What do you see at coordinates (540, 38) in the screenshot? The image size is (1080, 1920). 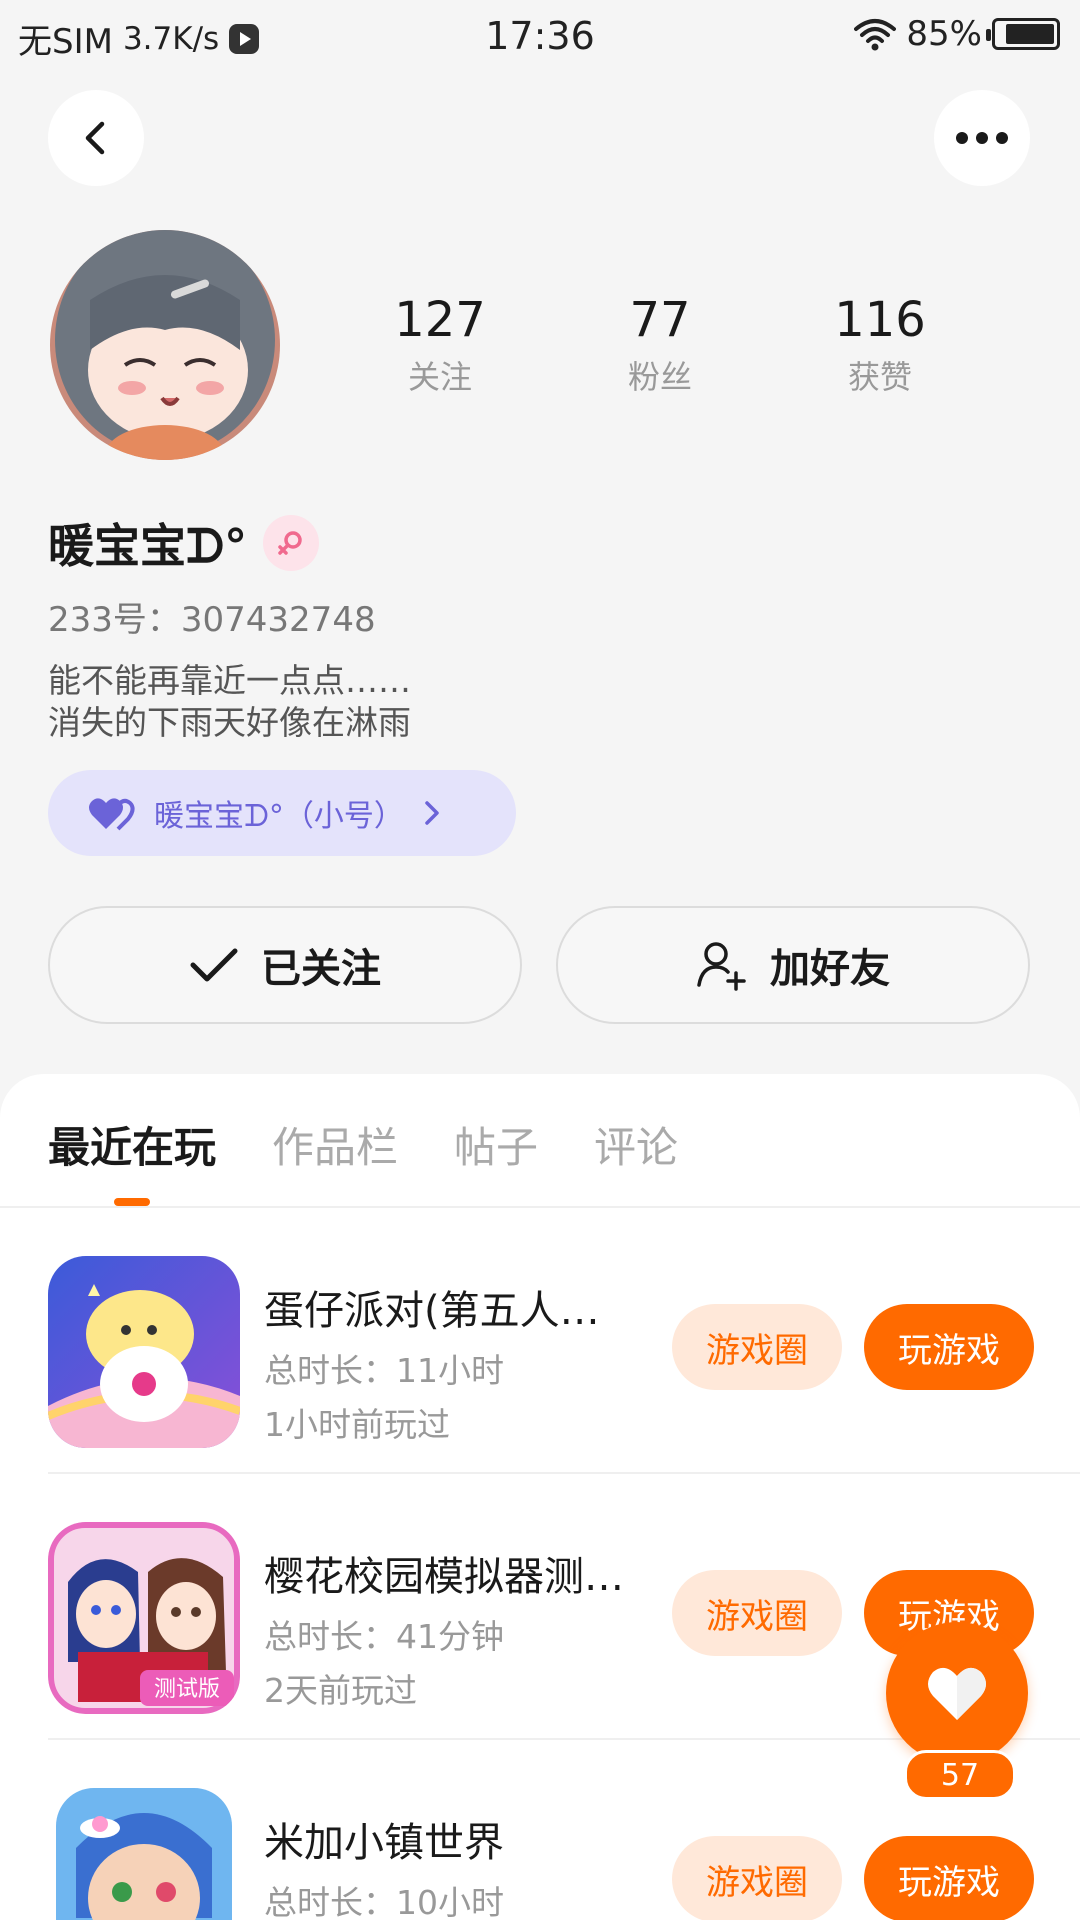 I see `status-bar: 无SIM 3.7K/s 17:36 85%` at bounding box center [540, 38].